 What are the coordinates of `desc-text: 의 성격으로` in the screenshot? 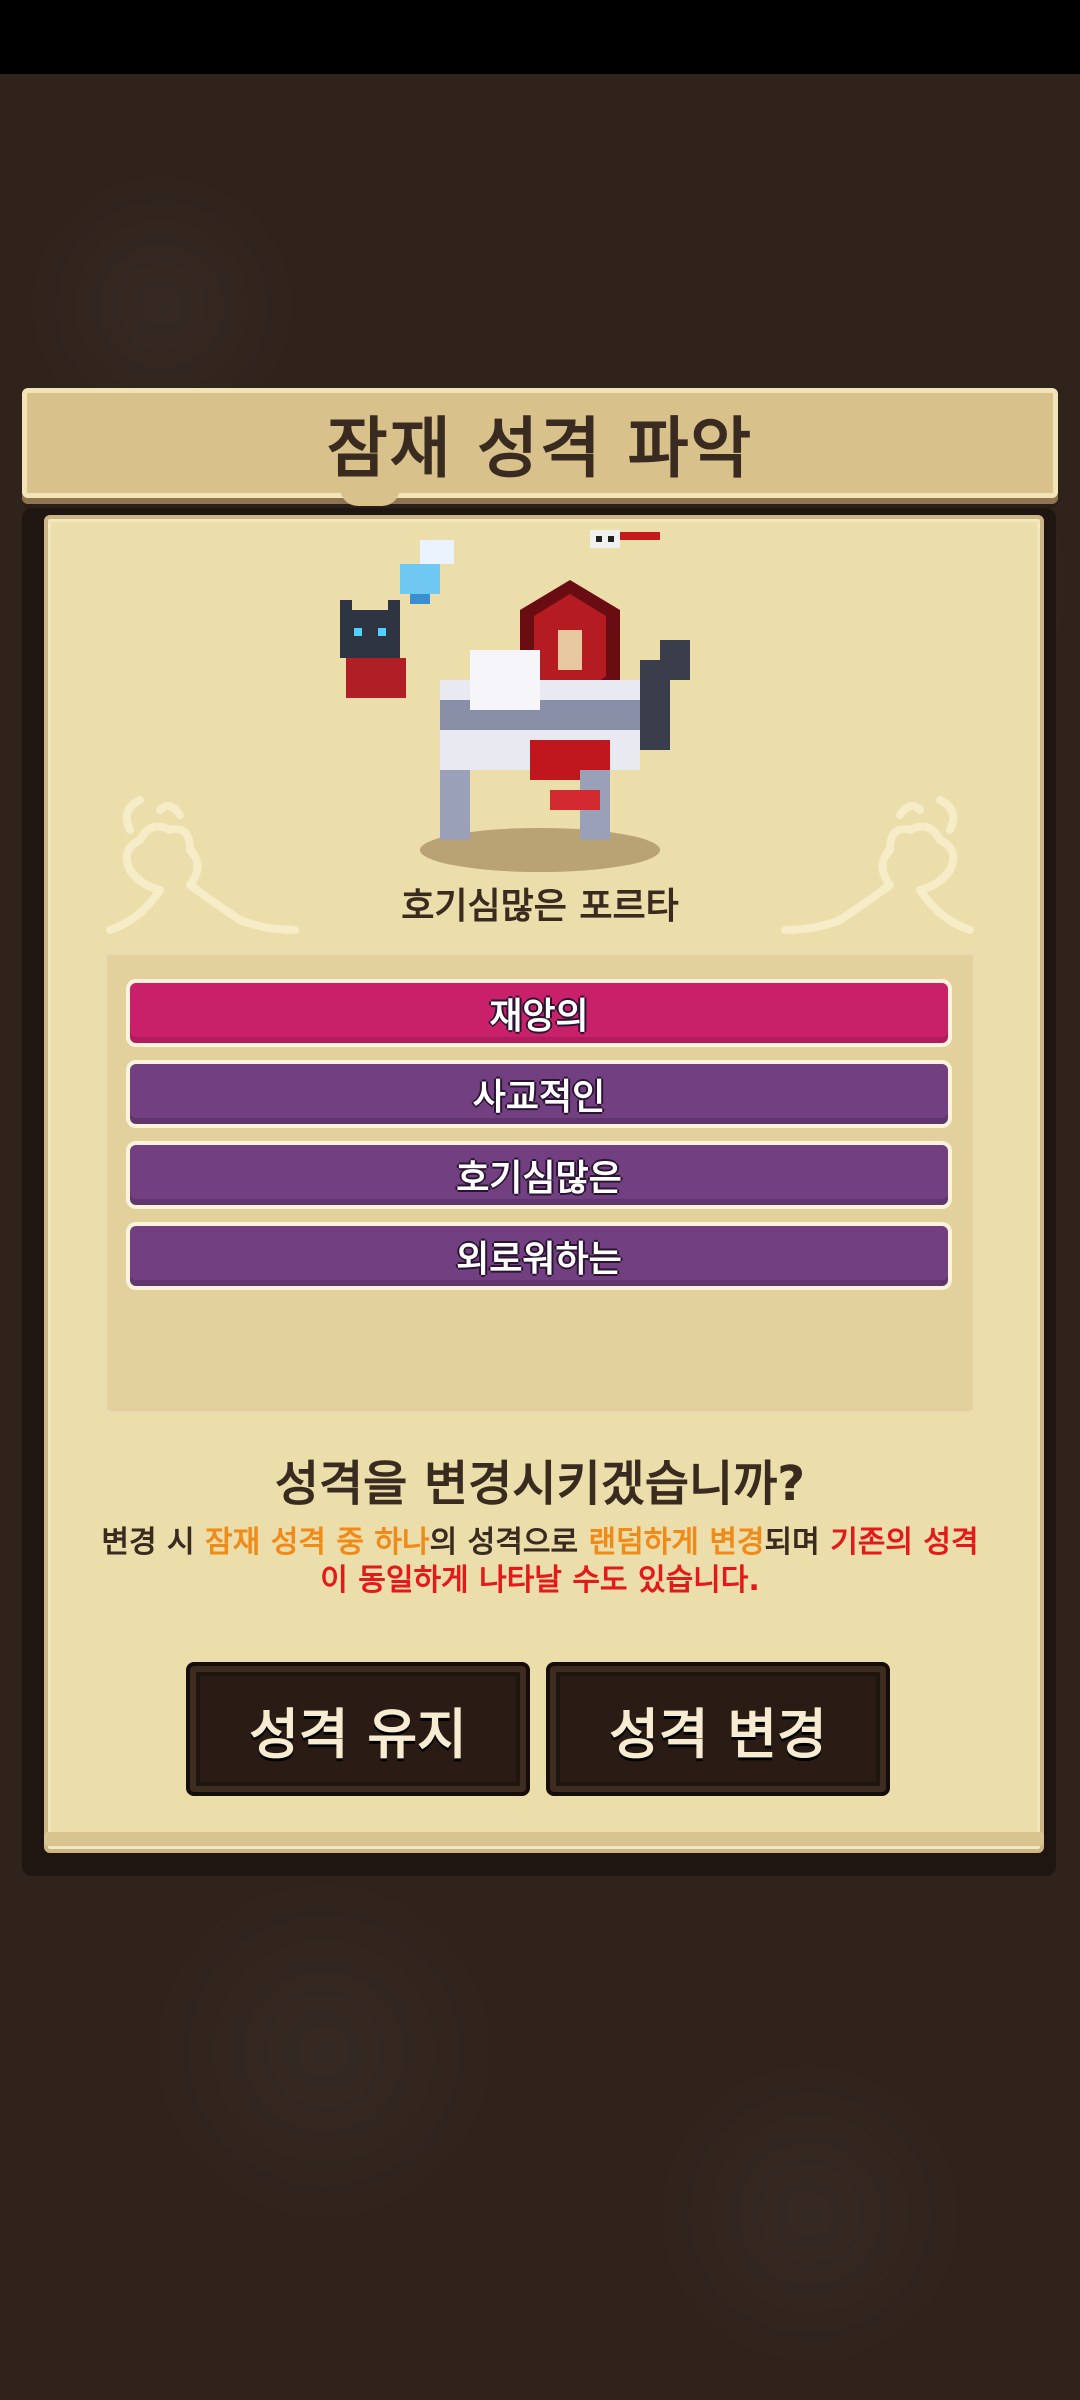 It's located at (509, 1542).